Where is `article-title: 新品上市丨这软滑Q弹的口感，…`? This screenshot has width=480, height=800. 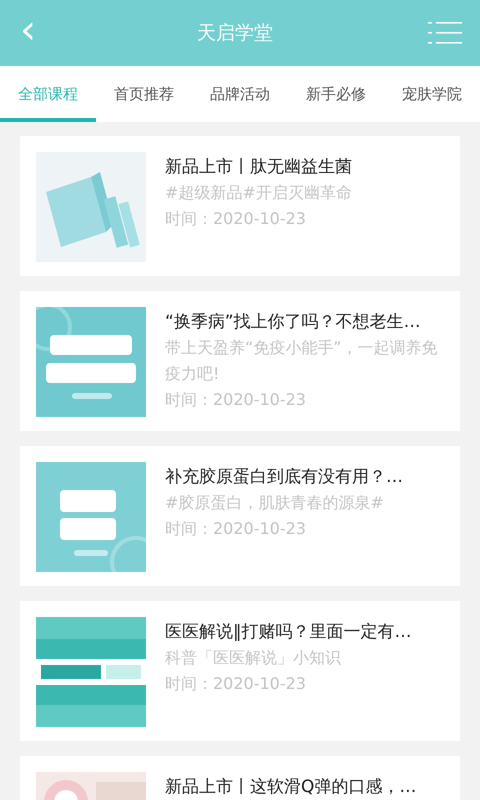
article-title: 新品上市丨这软滑Q弹的口感，… is located at coordinates (290, 787).